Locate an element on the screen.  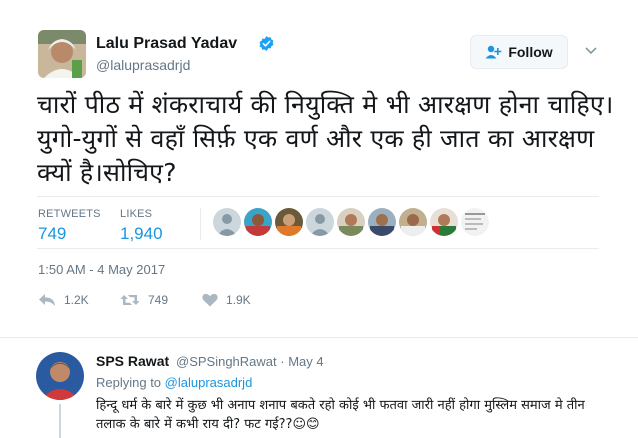
author-handle: @laluprasadrjd is located at coordinates (143, 65).